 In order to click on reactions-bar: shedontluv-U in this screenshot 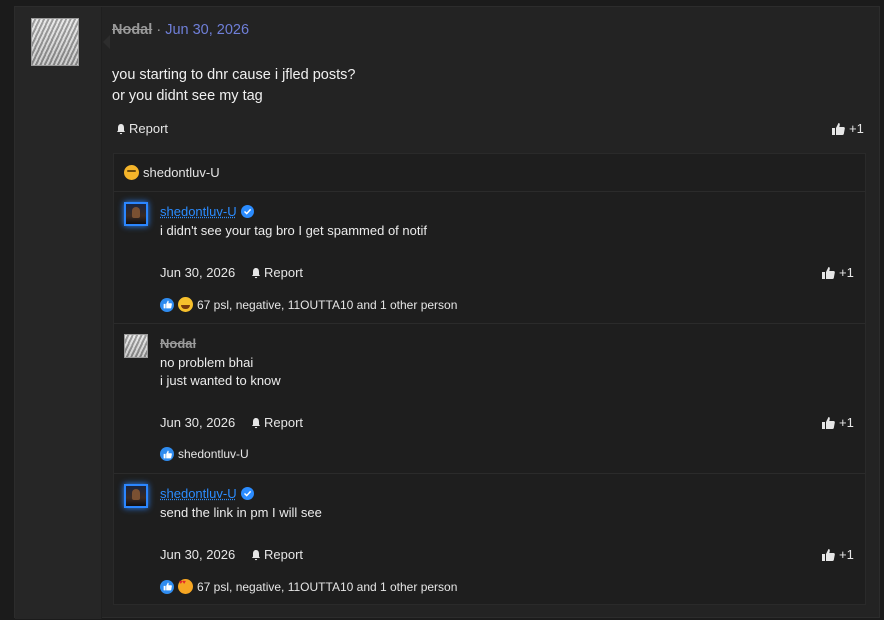, I will do `click(204, 454)`.